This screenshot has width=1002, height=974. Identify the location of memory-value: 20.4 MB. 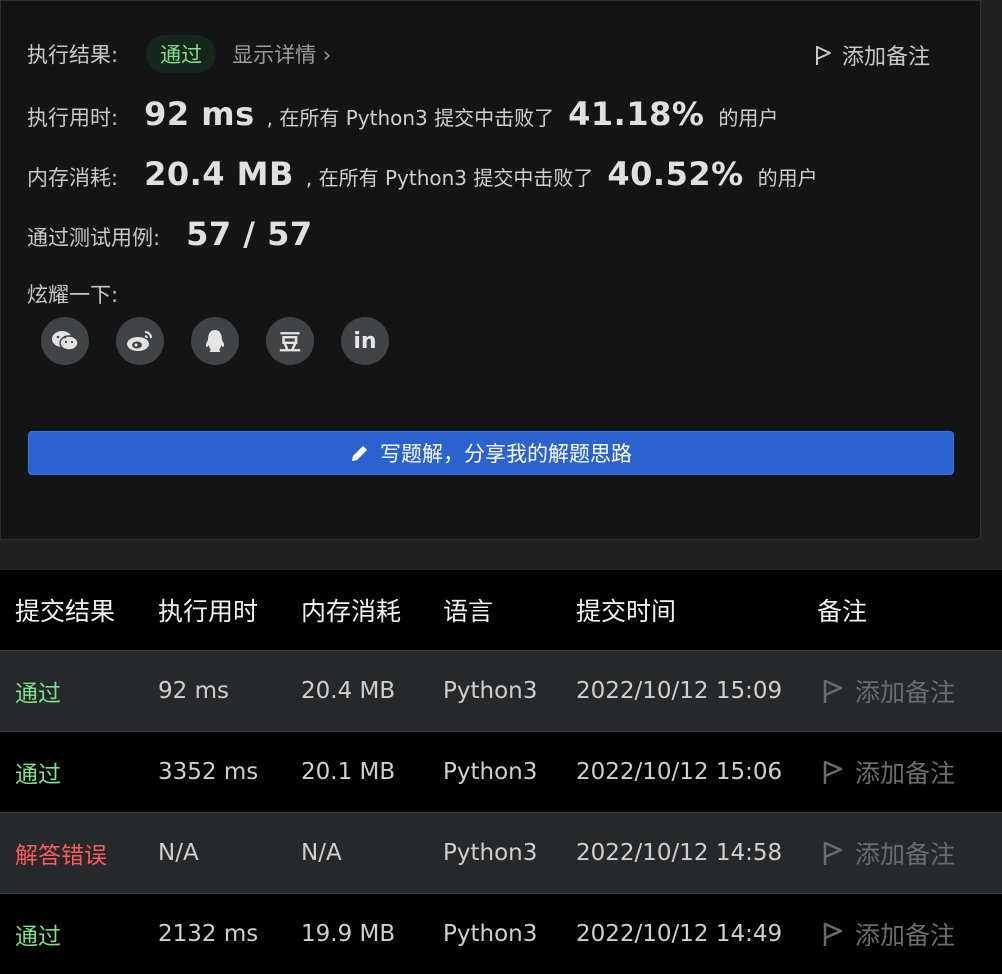
(219, 174).